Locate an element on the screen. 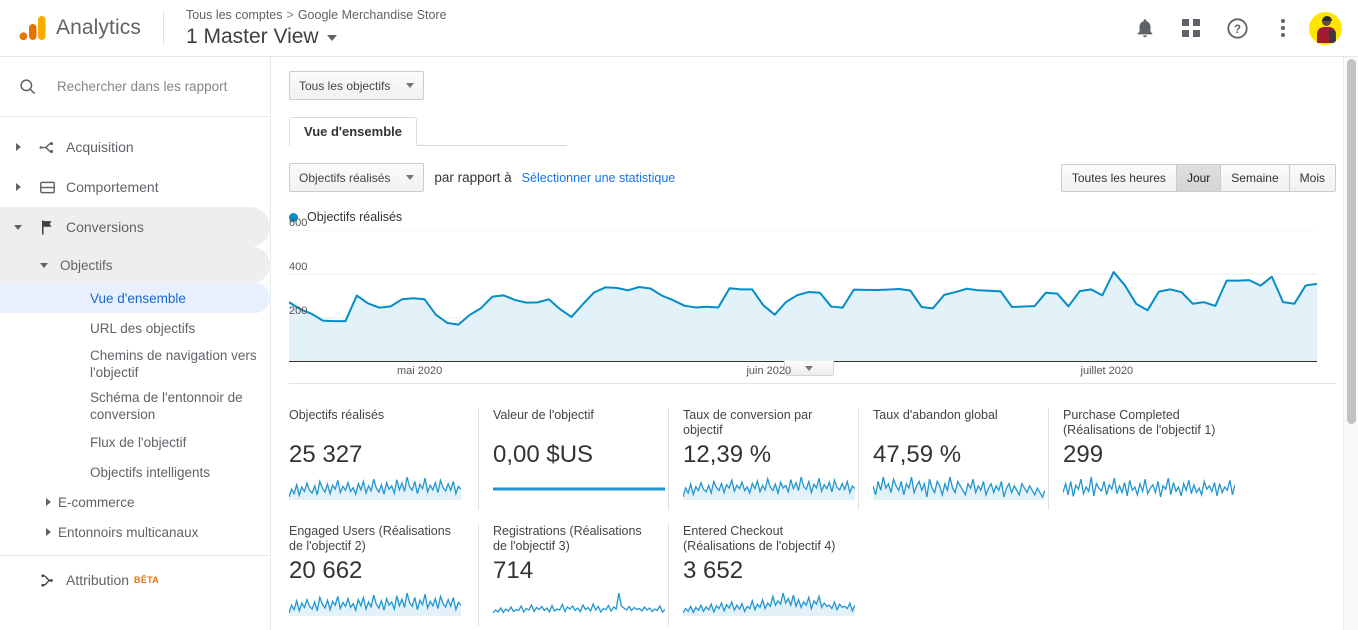 This screenshot has height=630, width=1358. main-scrollbar is located at coordinates (1350, 343).